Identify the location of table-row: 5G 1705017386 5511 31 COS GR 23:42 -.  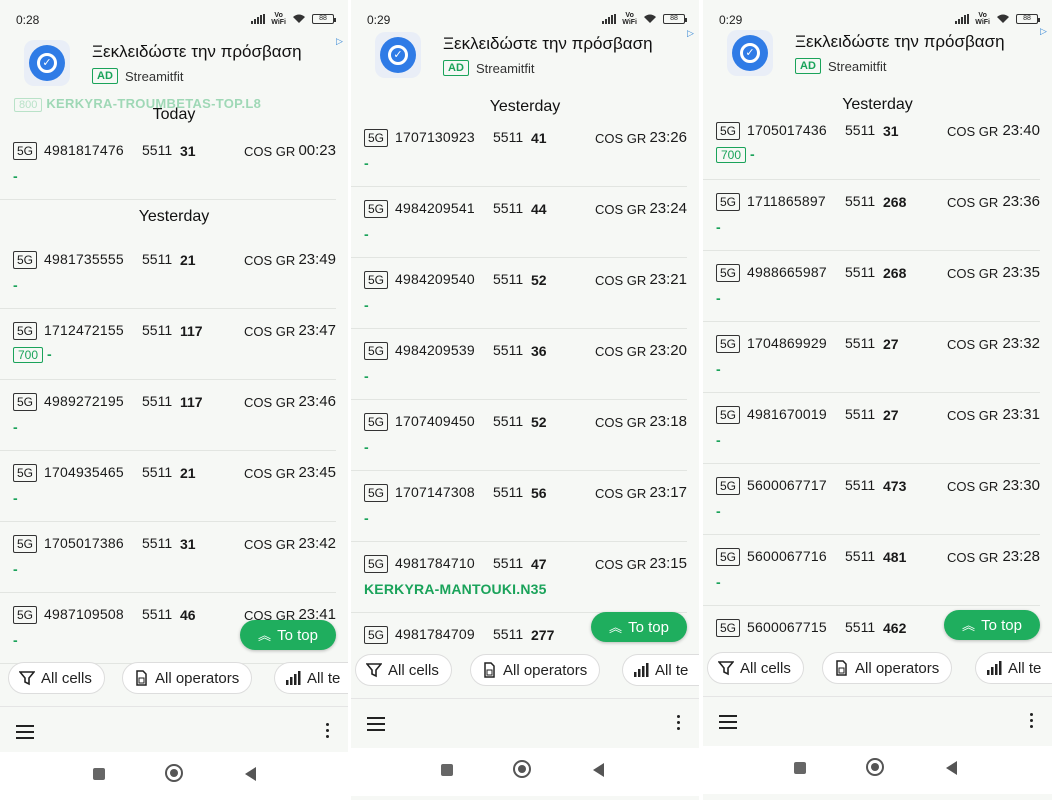
(168, 557).